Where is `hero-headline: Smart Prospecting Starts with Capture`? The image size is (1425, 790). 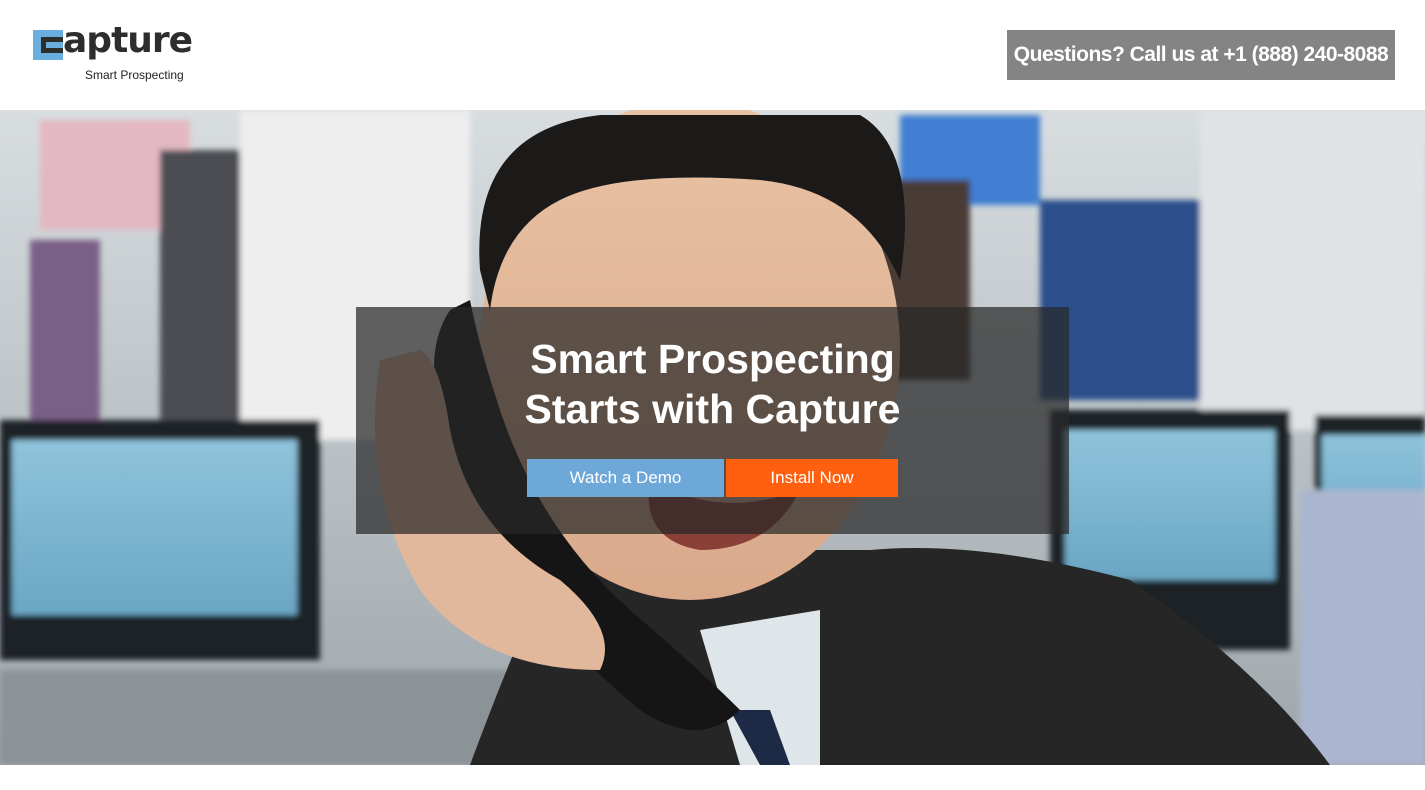
hero-headline: Smart Prospecting Starts with Capture is located at coordinates (712, 384).